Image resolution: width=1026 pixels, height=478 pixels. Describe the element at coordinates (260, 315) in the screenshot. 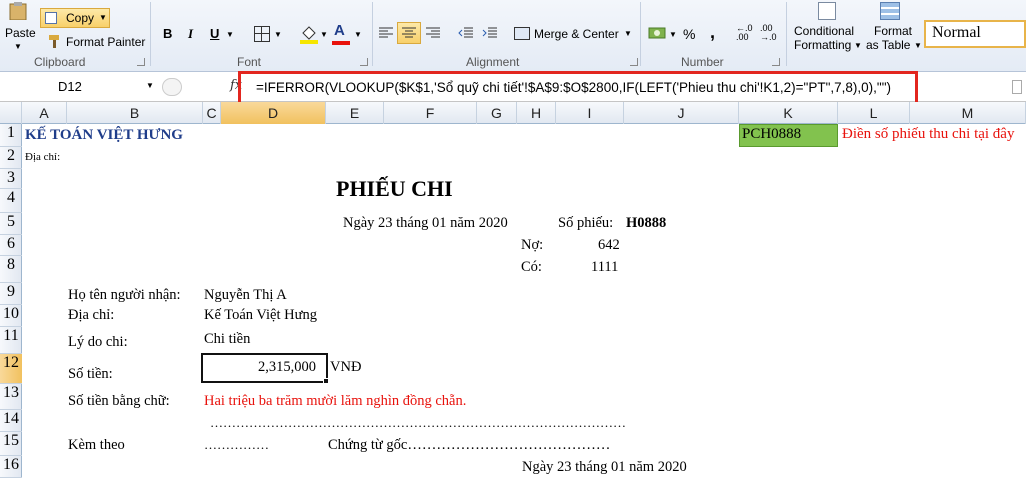

I see `address2-value: Kế Toán Việt Hưng` at that location.